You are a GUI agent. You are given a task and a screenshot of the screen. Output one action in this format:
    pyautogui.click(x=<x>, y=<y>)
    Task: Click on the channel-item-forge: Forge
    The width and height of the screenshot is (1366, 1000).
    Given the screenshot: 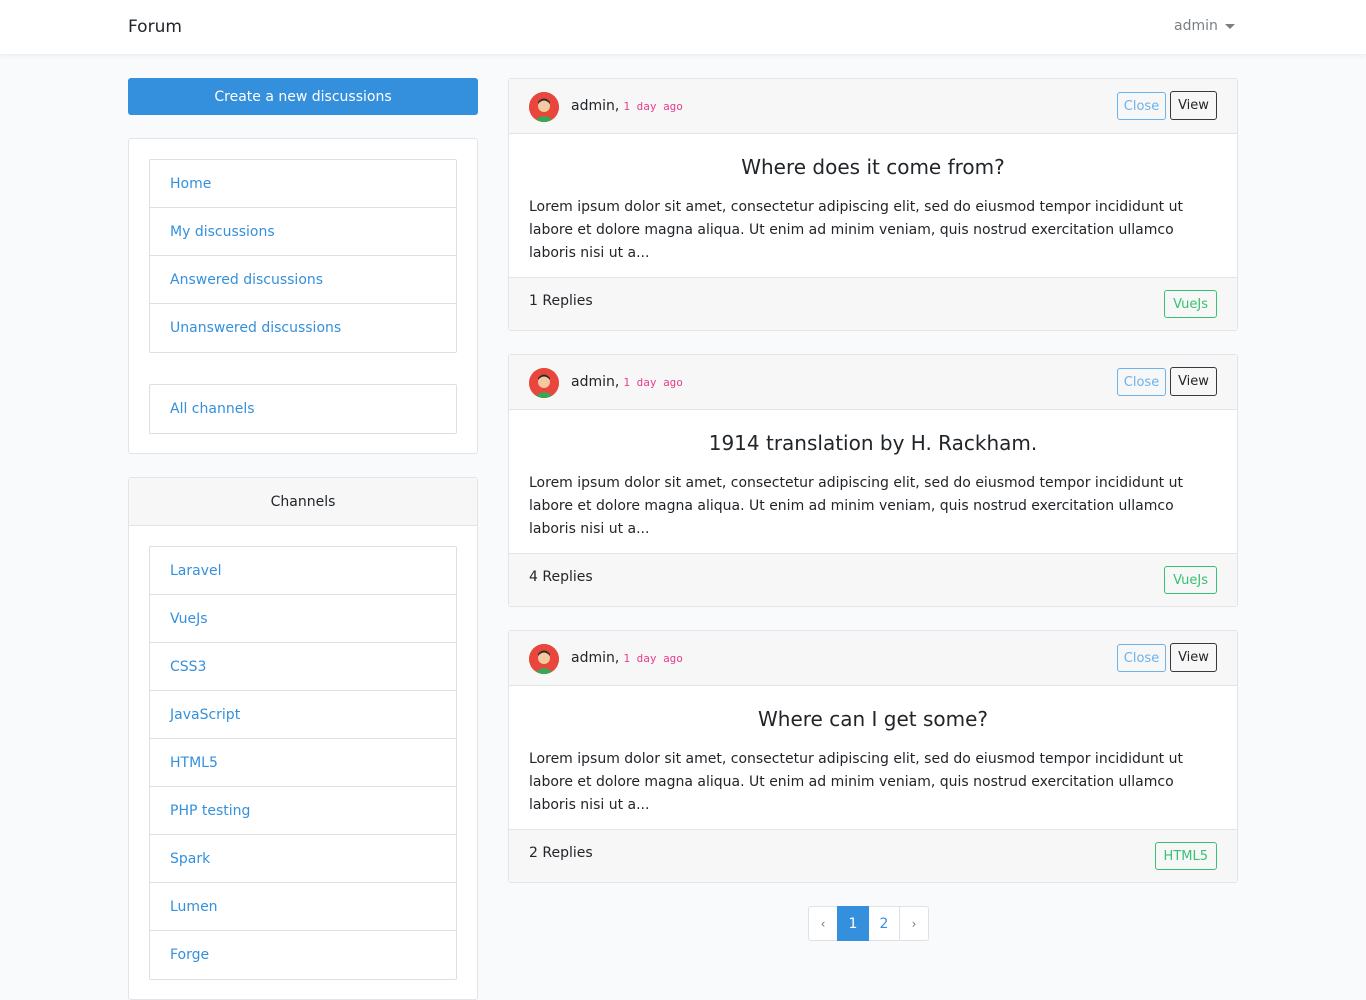 What is the action you would take?
    pyautogui.click(x=303, y=955)
    